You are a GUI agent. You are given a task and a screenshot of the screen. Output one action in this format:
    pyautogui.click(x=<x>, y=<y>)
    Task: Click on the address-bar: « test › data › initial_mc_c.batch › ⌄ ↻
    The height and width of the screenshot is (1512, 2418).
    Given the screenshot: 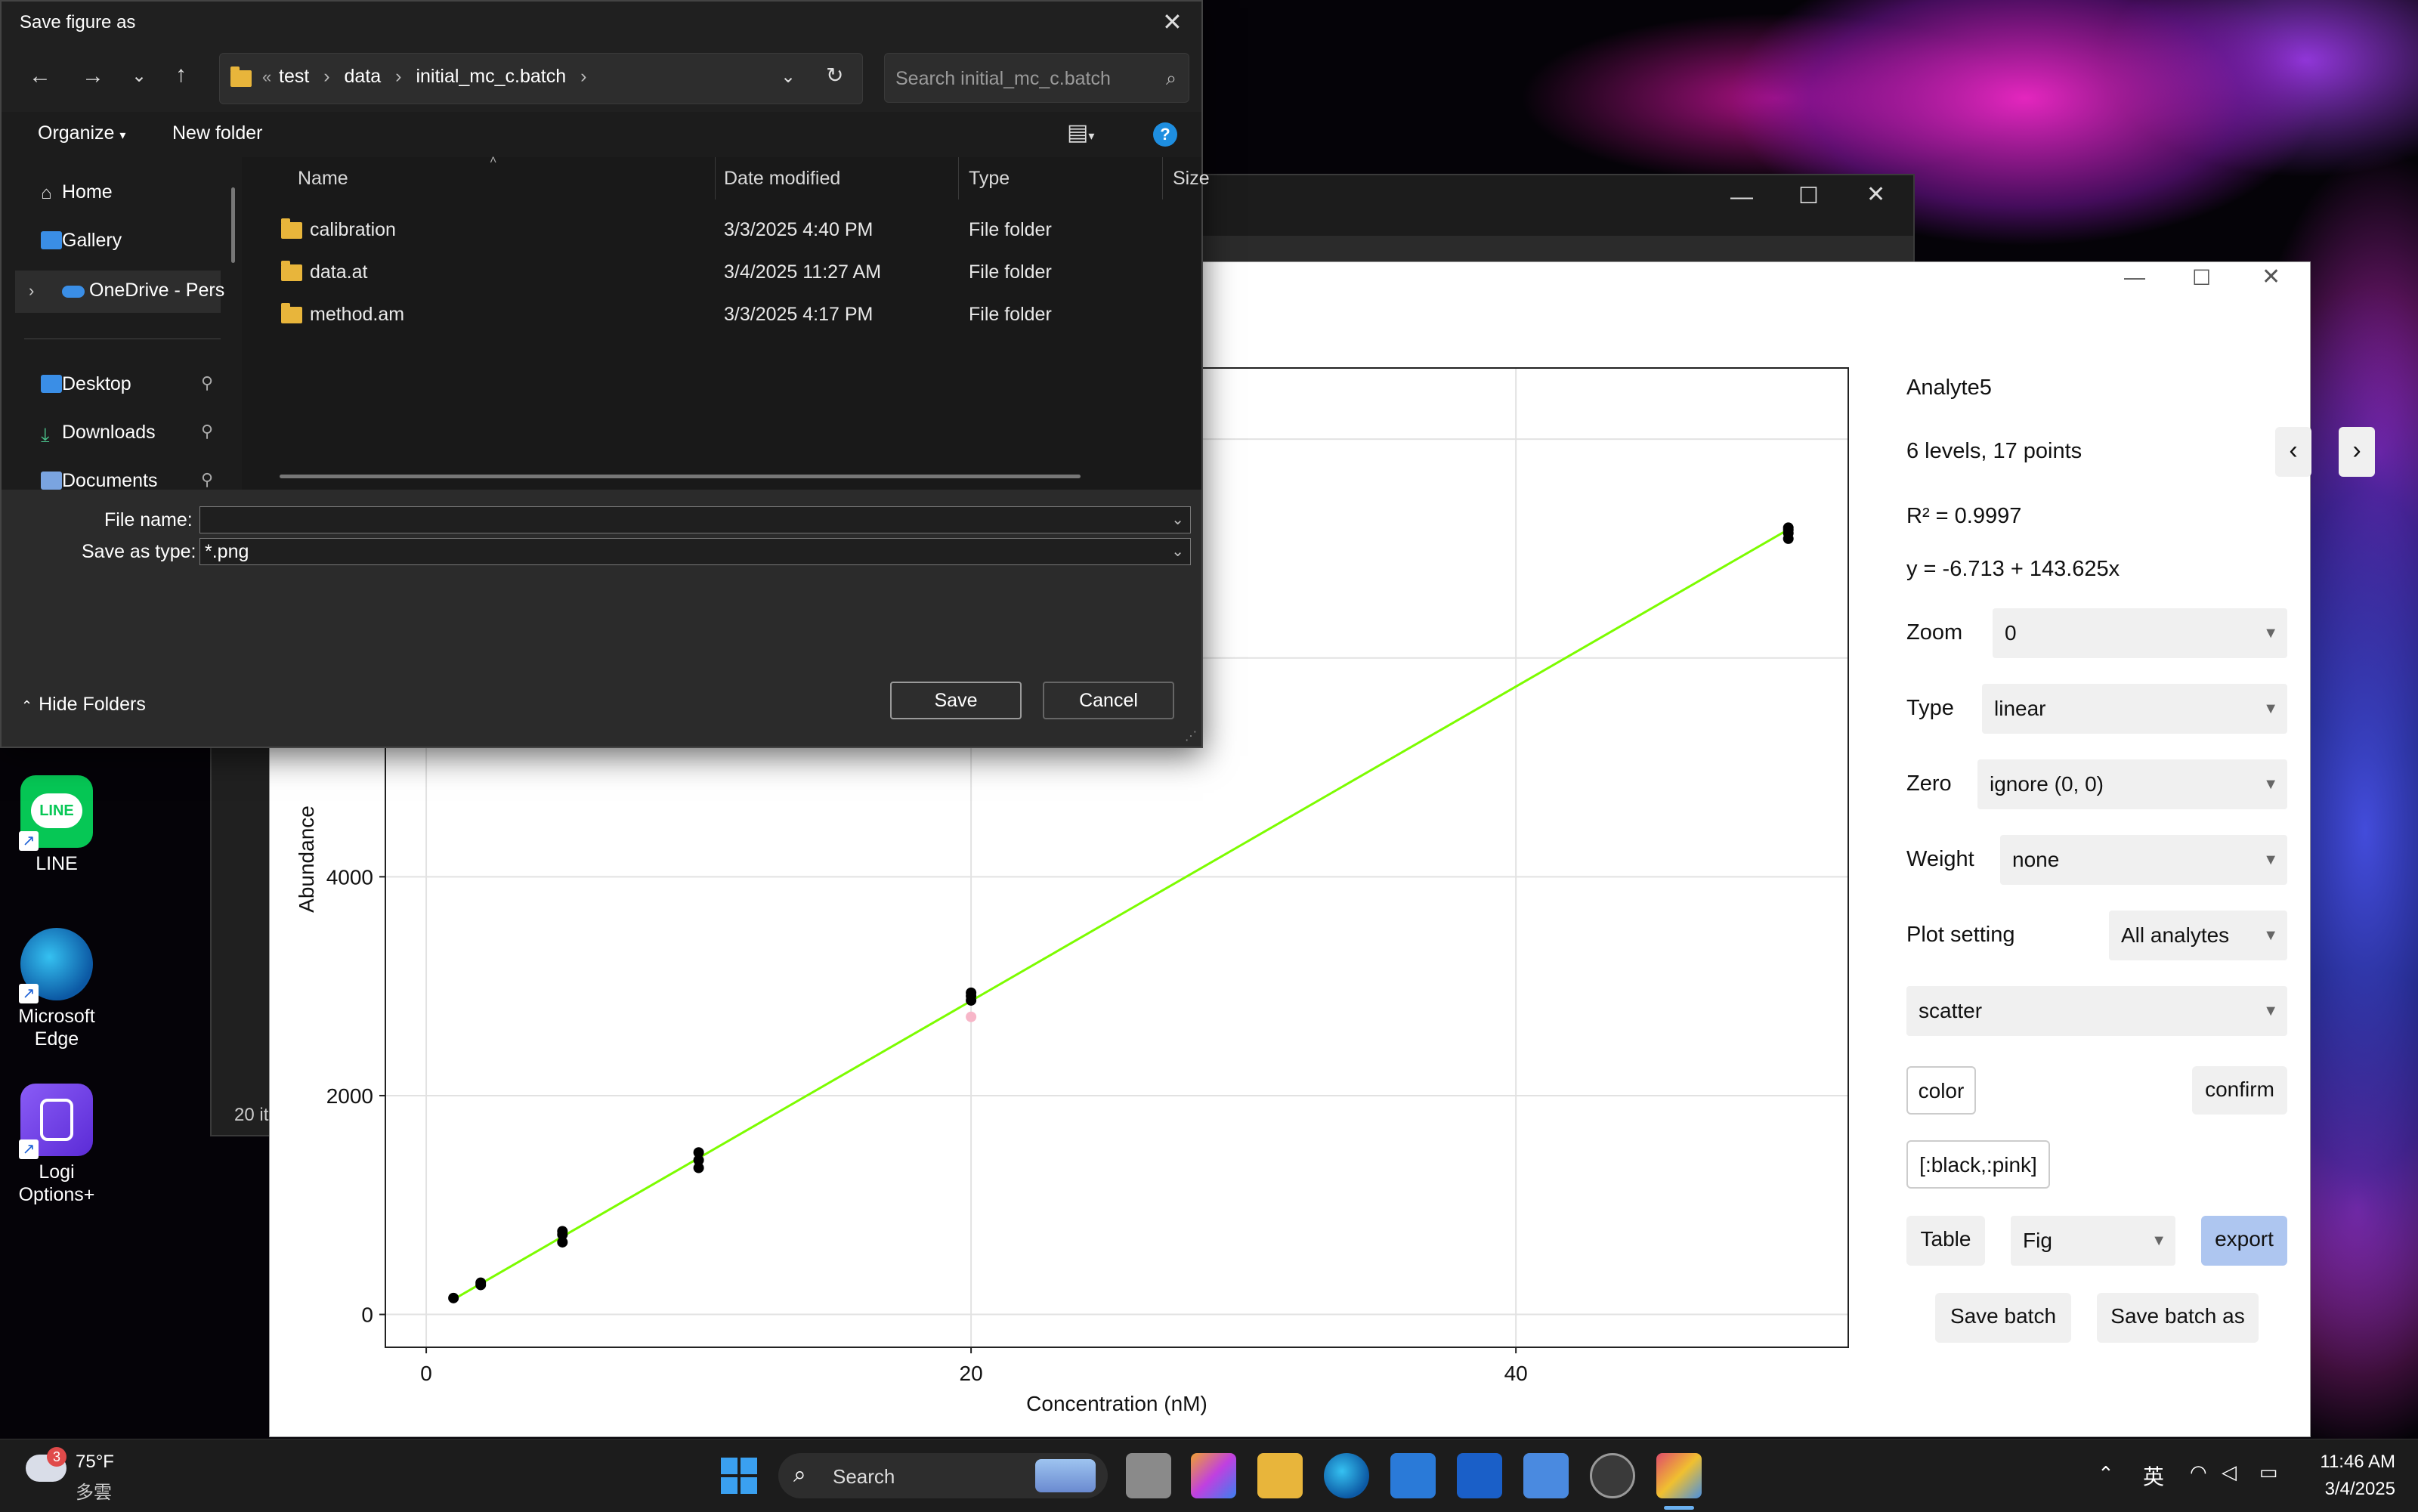 What is the action you would take?
    pyautogui.click(x=541, y=78)
    